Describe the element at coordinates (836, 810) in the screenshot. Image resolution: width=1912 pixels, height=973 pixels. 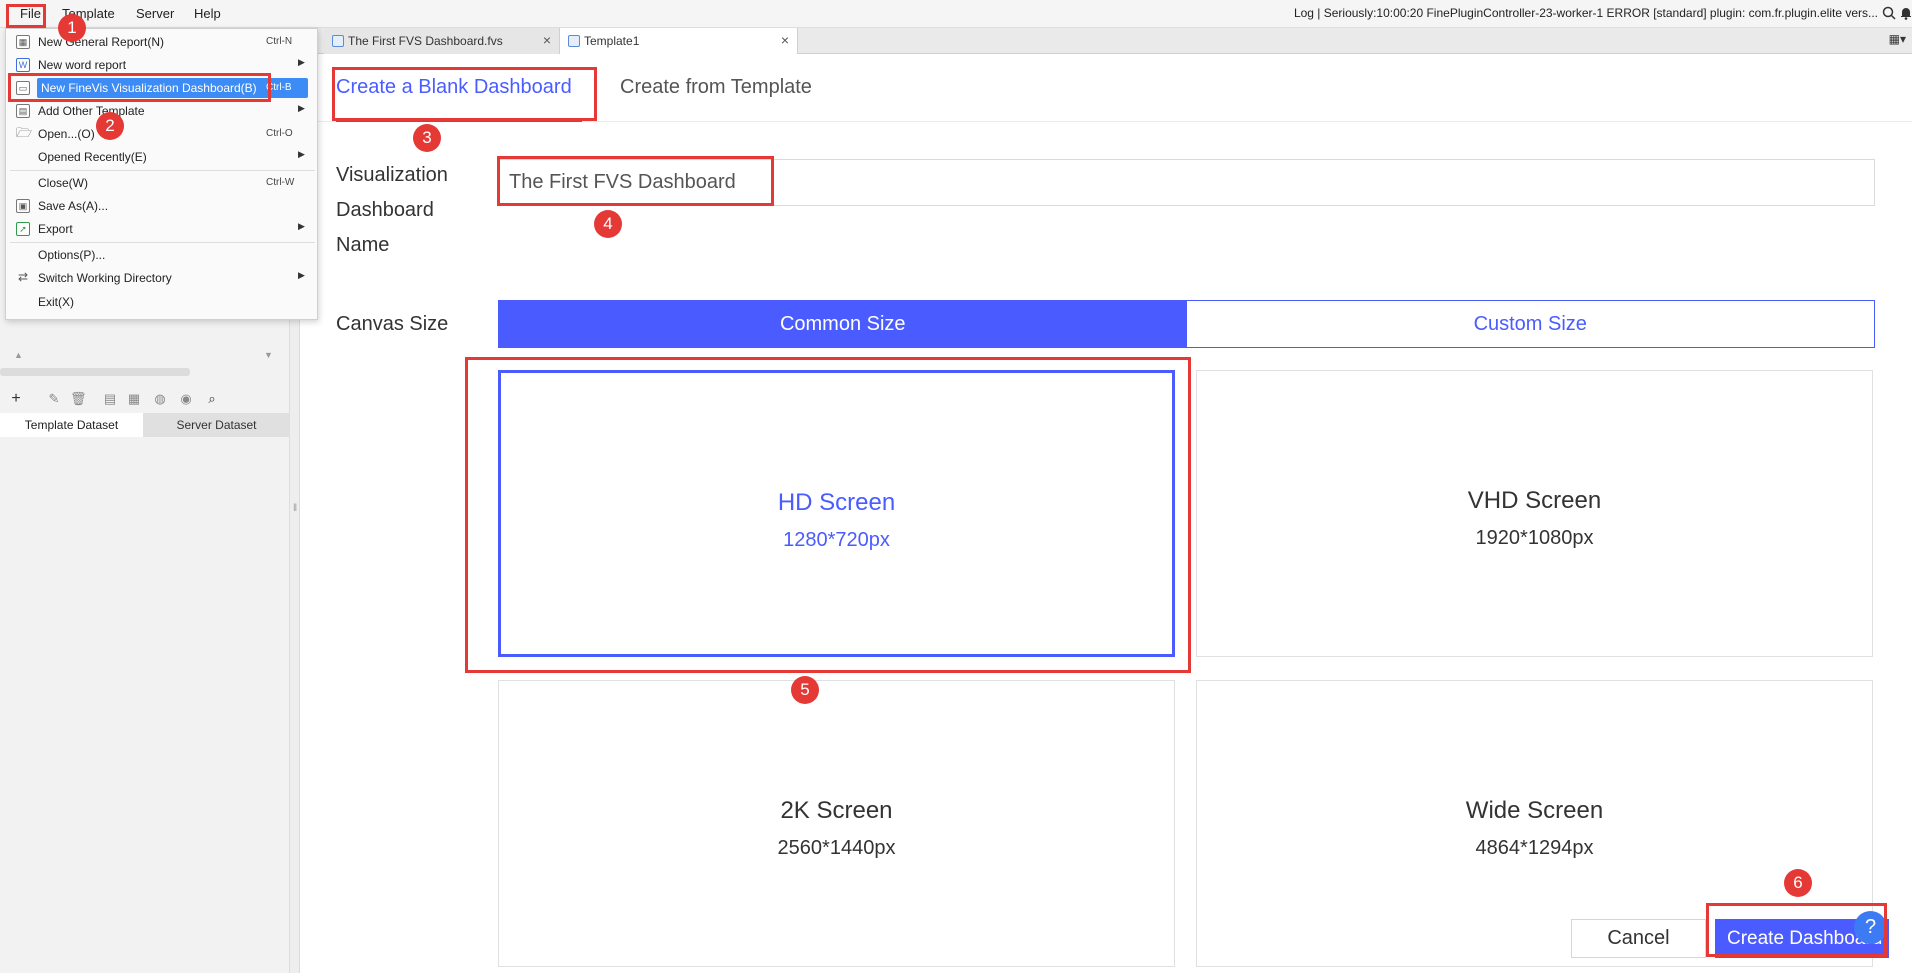
I see `card-title: 2K Screen` at that location.